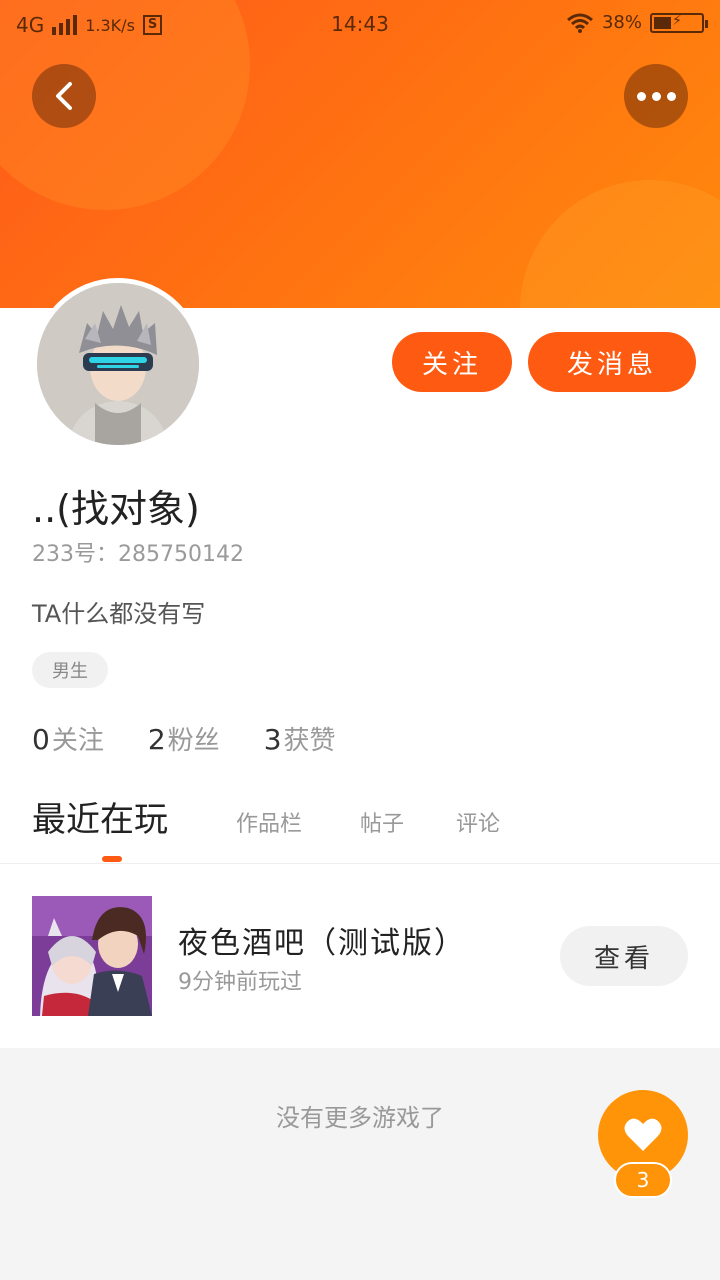  I want to click on stat-following: 0关注, so click(68, 738).